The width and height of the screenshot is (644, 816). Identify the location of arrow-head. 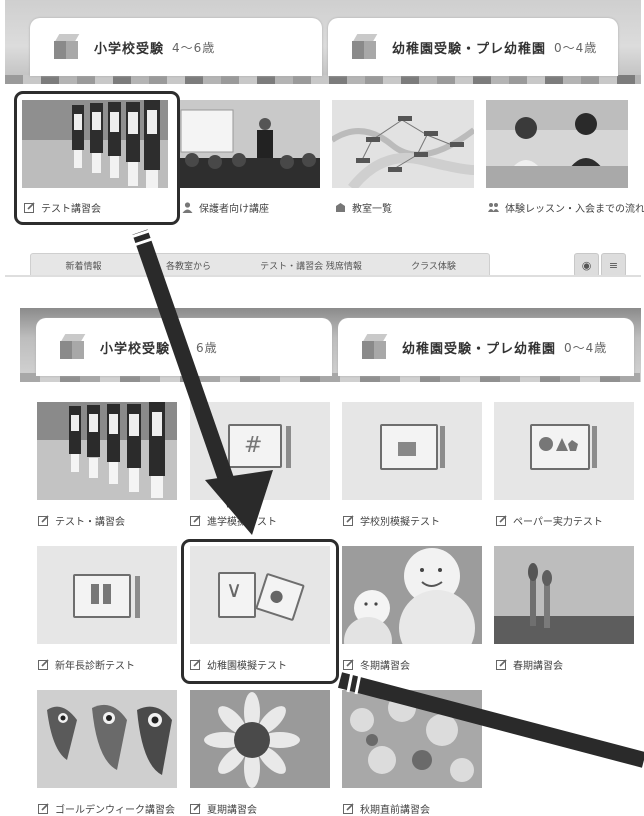
(239, 502).